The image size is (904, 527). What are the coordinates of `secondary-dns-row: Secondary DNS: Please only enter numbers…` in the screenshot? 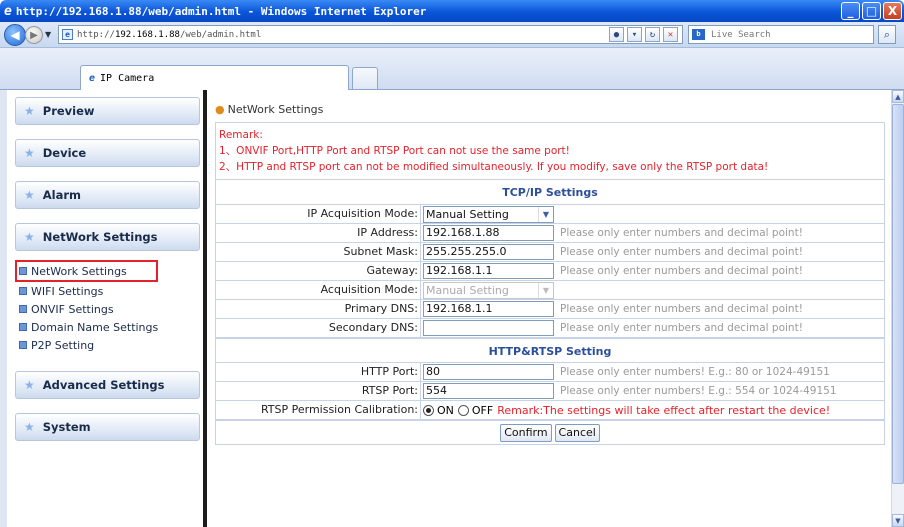 It's located at (550, 328).